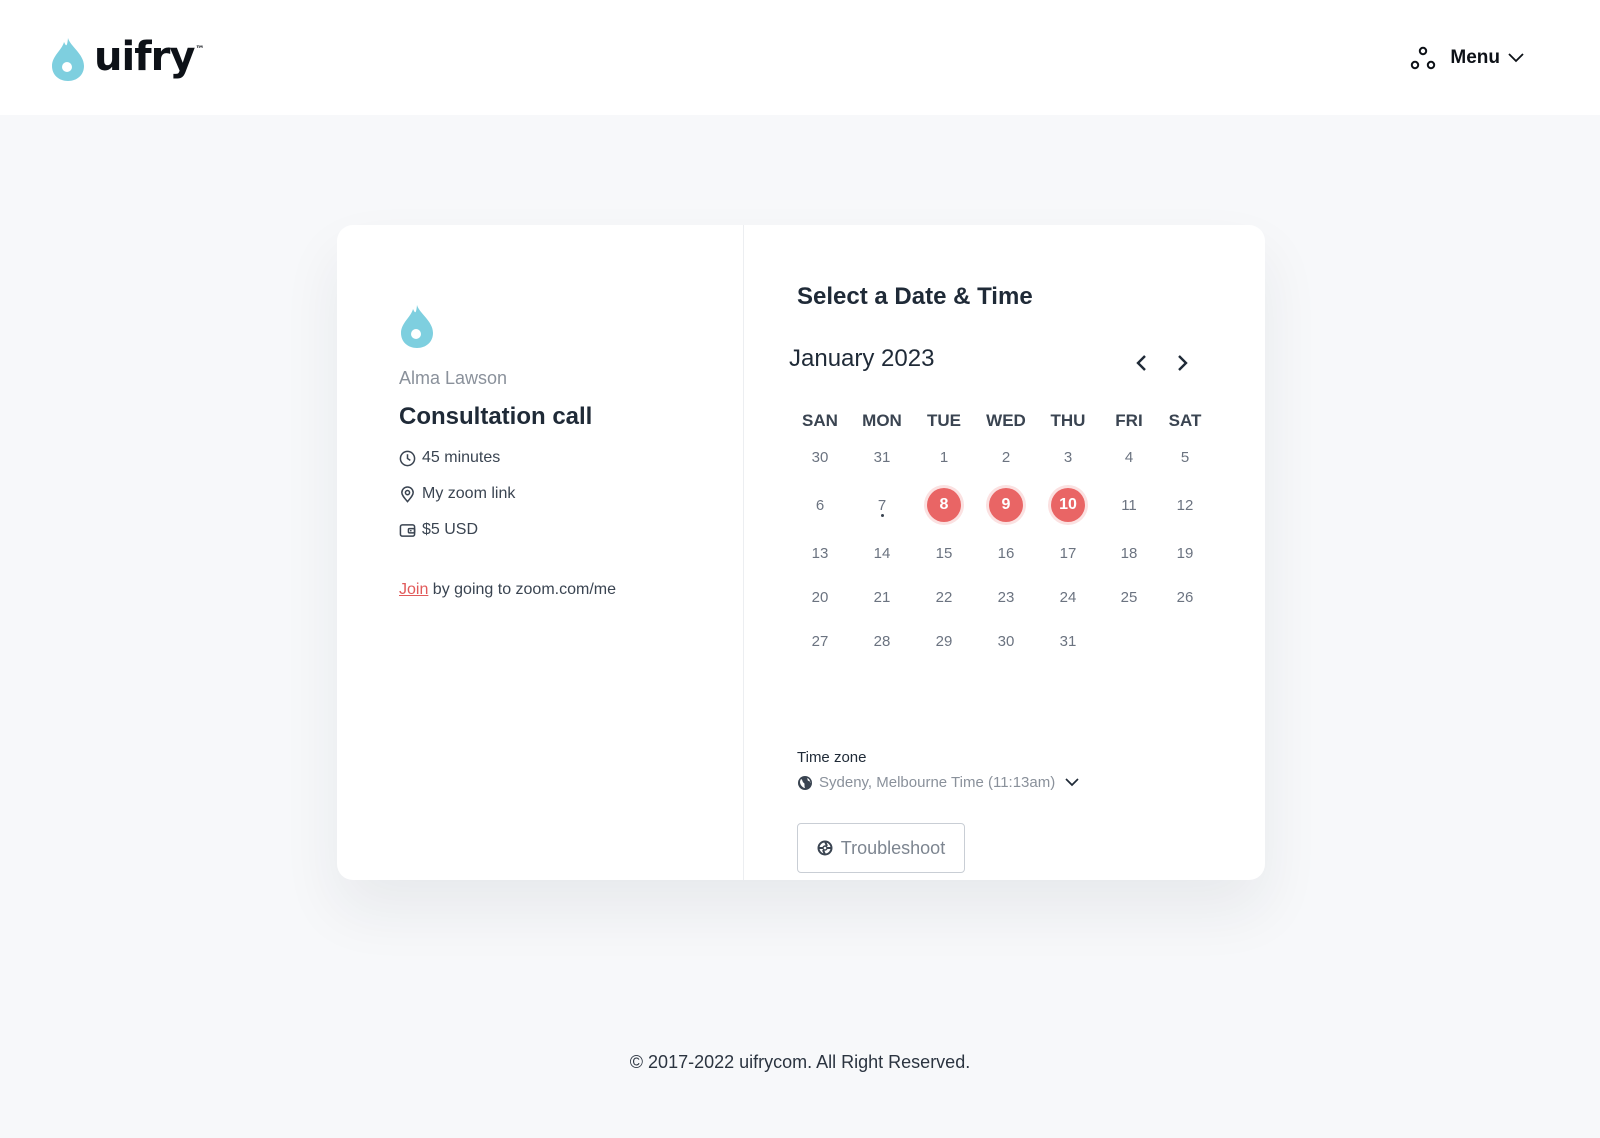 This screenshot has width=1600, height=1138. What do you see at coordinates (862, 358) in the screenshot?
I see `month-label: January 2023` at bounding box center [862, 358].